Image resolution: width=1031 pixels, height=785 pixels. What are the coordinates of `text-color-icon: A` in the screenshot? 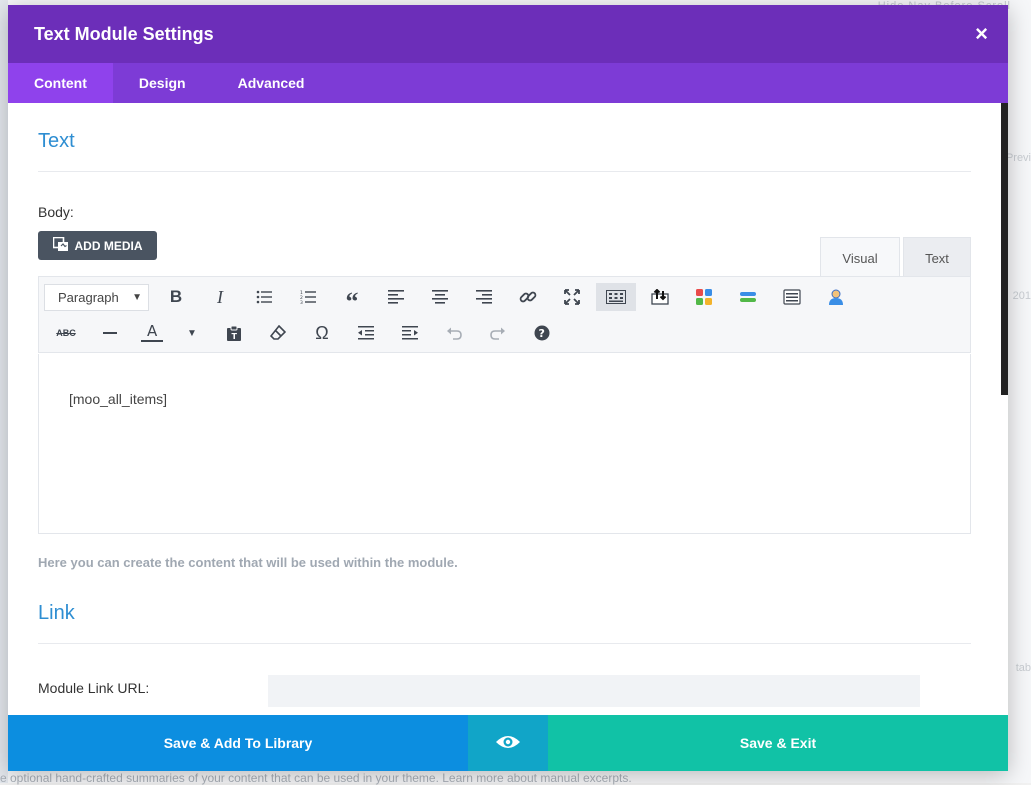 It's located at (152, 333).